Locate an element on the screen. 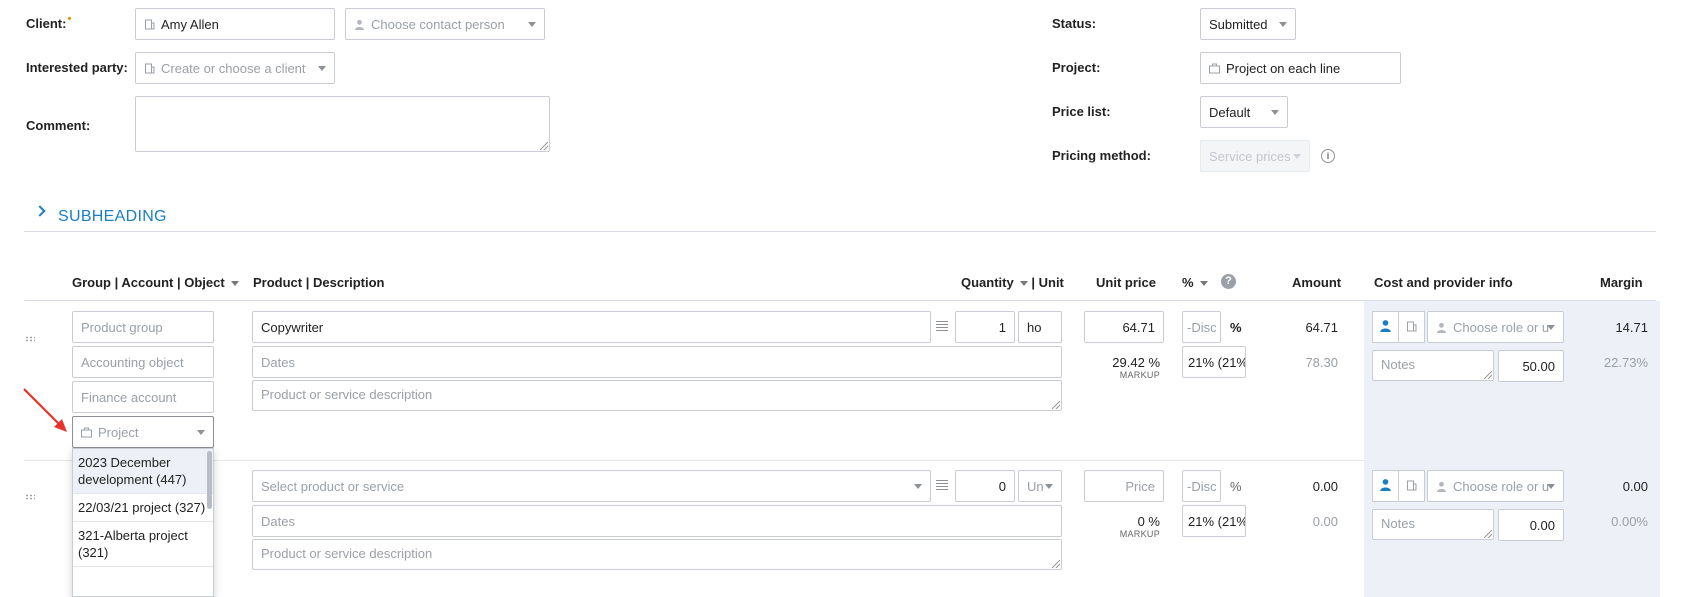 The width and height of the screenshot is (1683, 597). quantity-field: 1 is located at coordinates (985, 327).